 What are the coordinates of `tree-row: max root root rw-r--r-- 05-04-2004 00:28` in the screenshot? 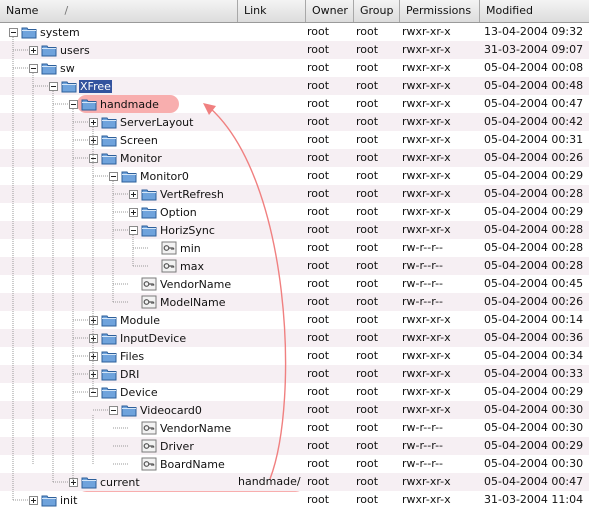 It's located at (294, 266).